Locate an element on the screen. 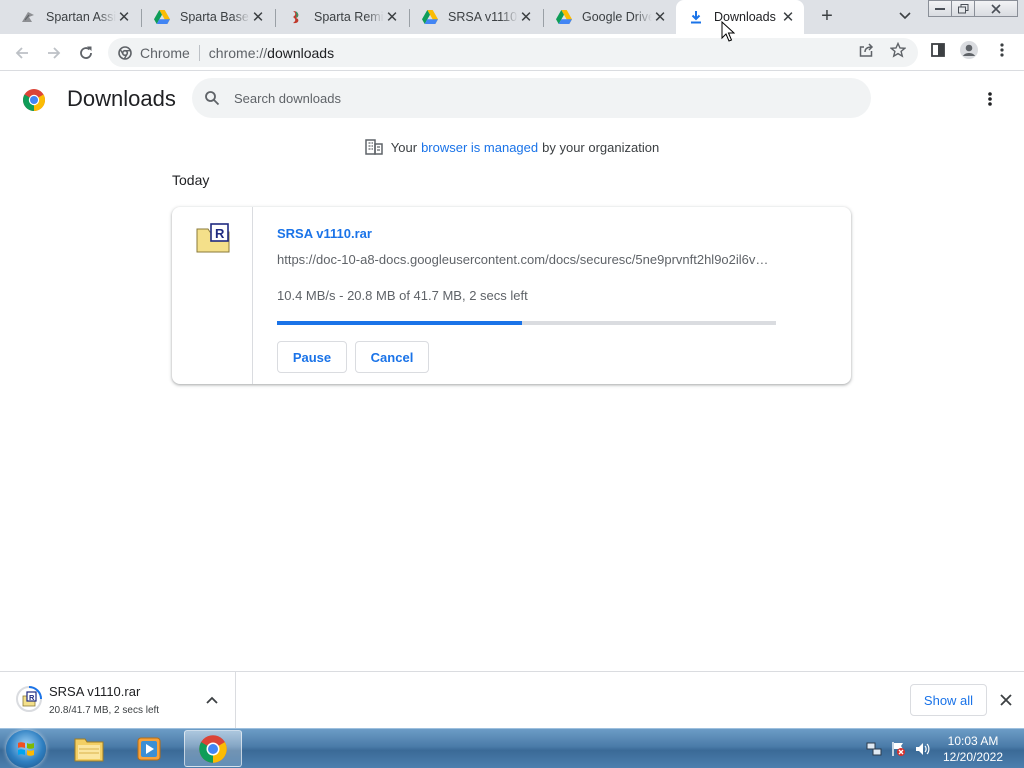  download-icon is located at coordinates (696, 17).